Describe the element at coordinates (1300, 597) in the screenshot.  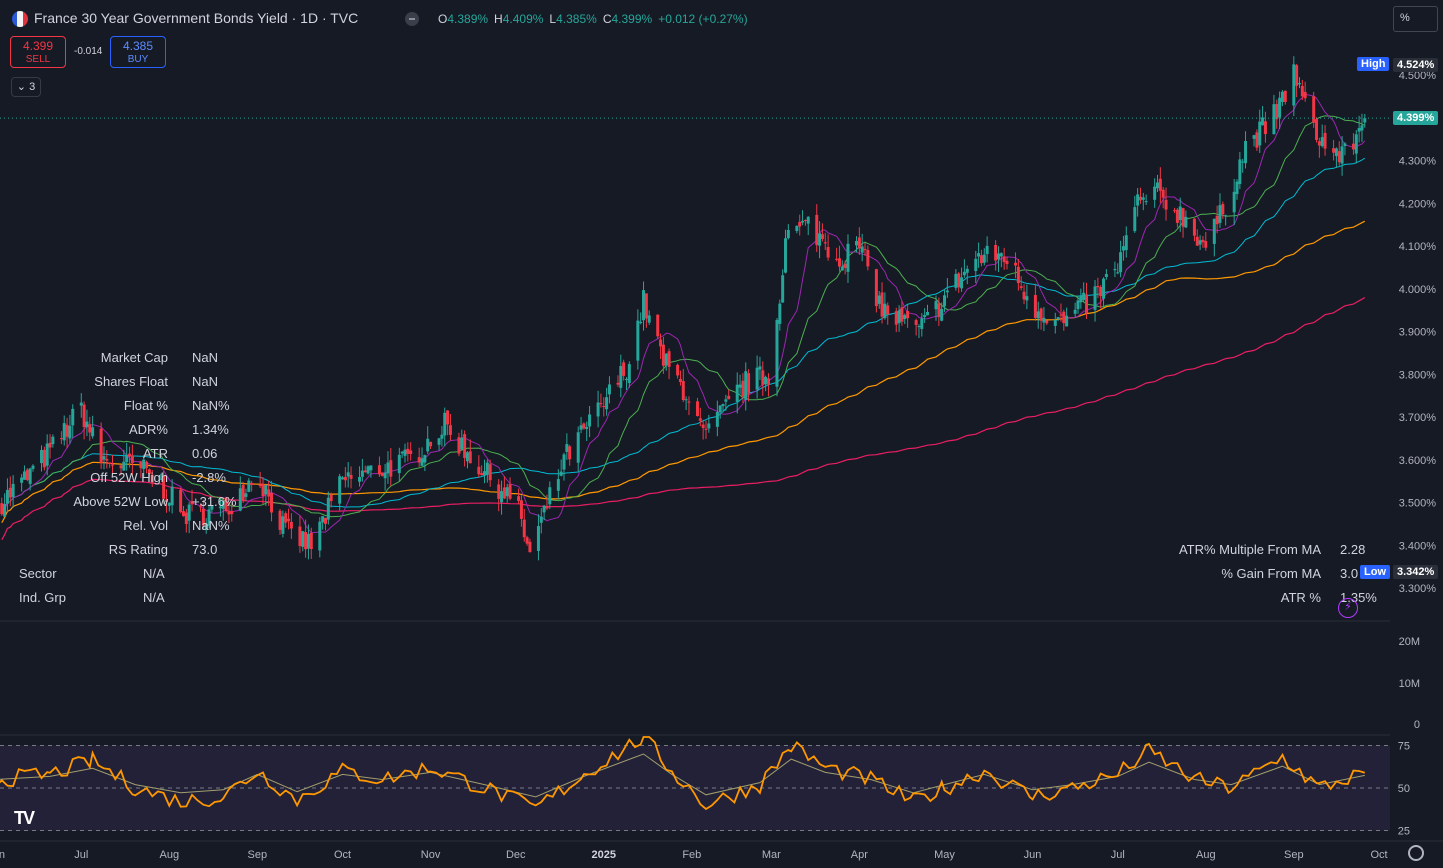
I see `stat-label: ATR %` at that location.